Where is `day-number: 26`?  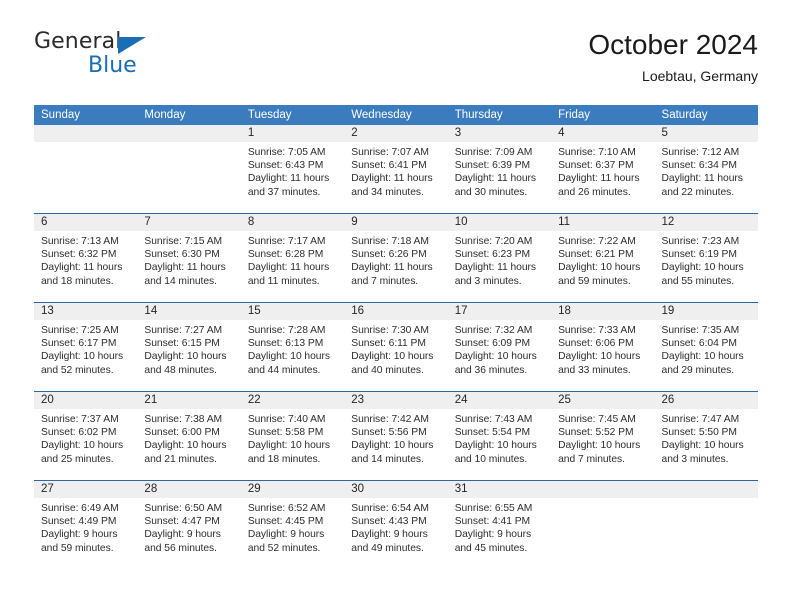 day-number: 26 is located at coordinates (668, 400).